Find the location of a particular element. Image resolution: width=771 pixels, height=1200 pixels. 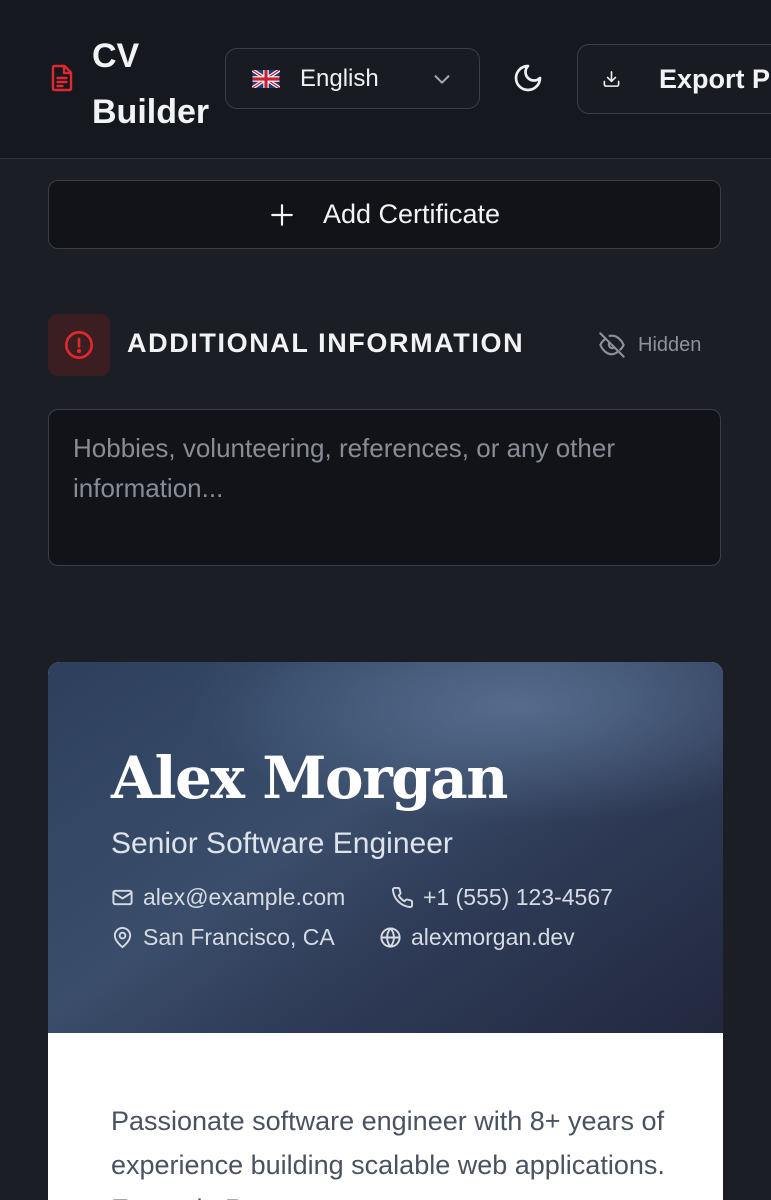

visibility-toggle: Hidden is located at coordinates (649, 345).